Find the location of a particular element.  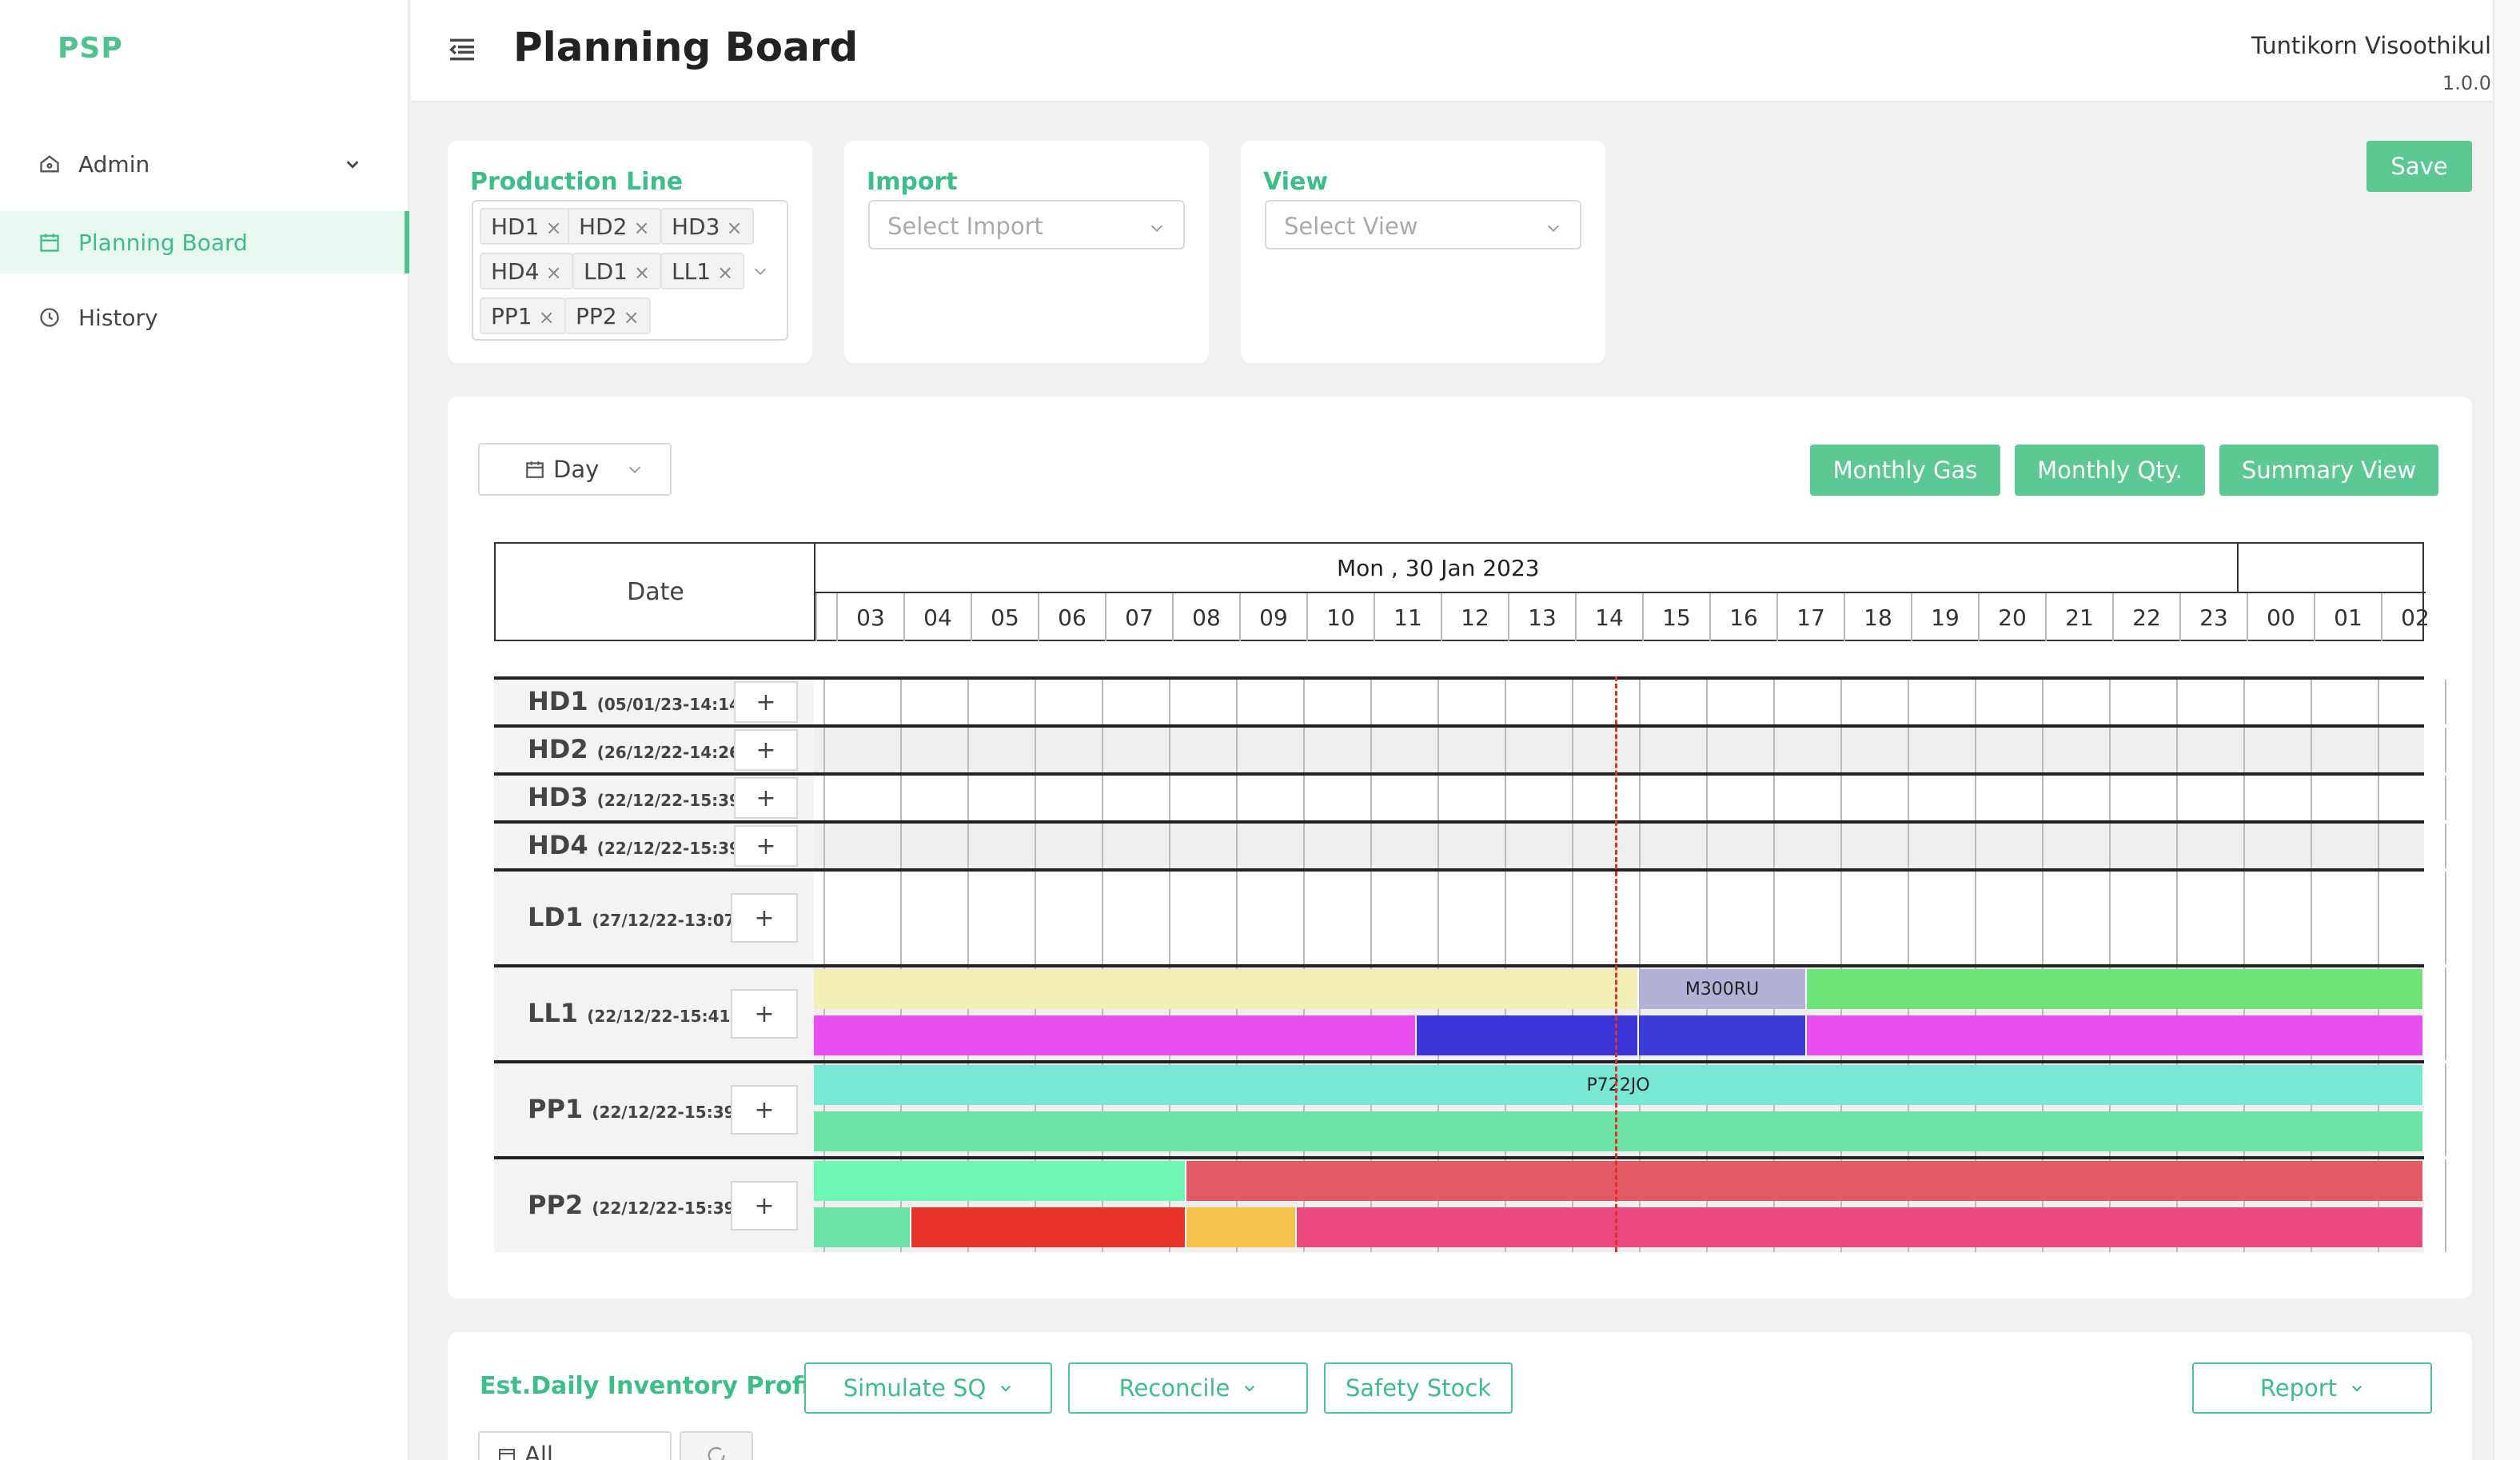

row-timeline-hd4 is located at coordinates (1630, 844).